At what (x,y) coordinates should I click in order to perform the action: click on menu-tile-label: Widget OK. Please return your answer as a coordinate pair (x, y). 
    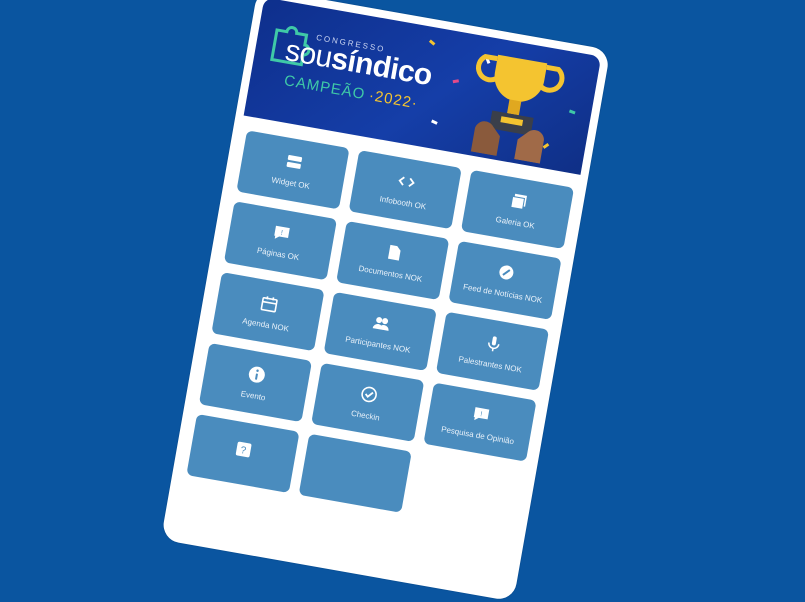
    Looking at the image, I should click on (290, 182).